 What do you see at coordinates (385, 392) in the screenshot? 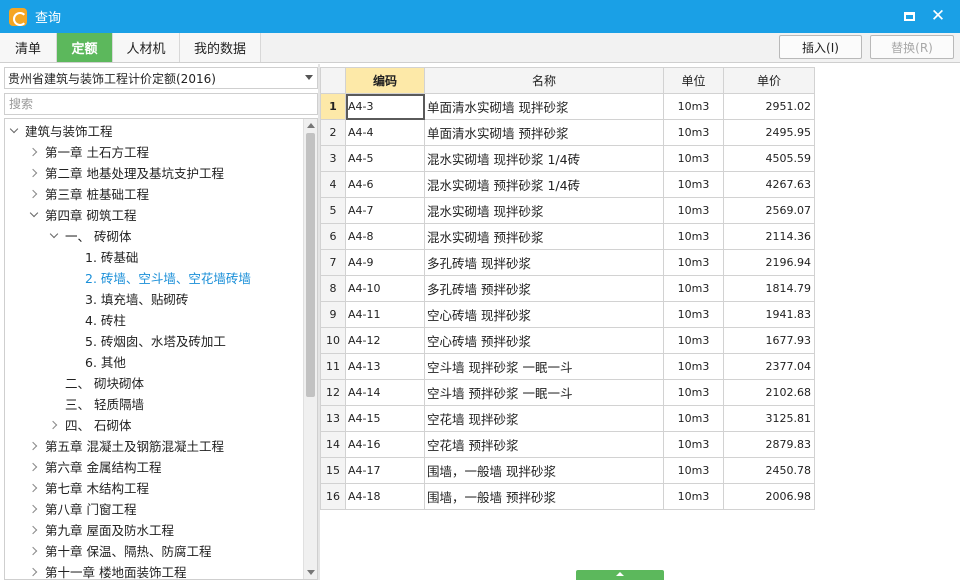
I see `code-cell: A4-14` at bounding box center [385, 392].